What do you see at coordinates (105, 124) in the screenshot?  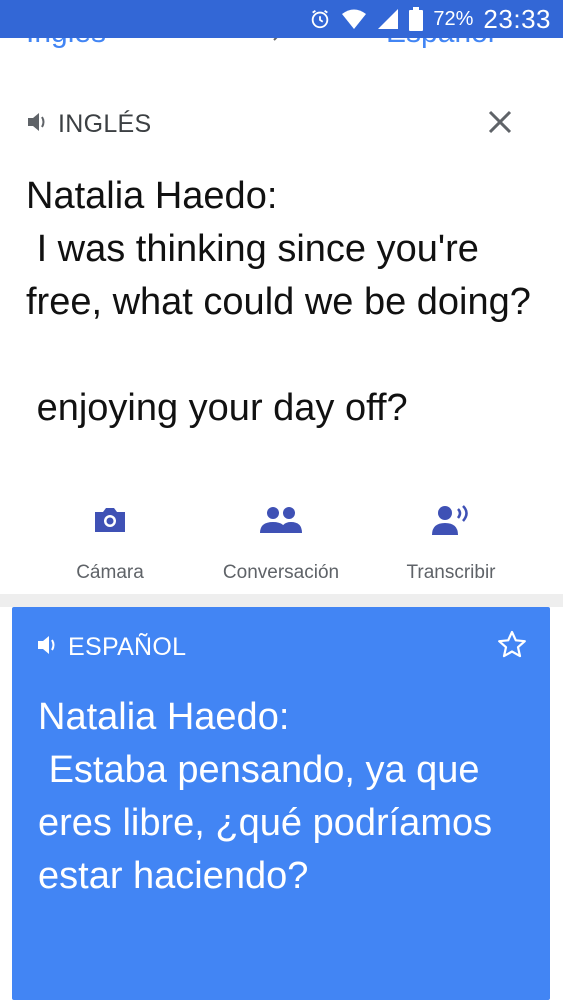 I see `source-language-label: INGLÉS` at bounding box center [105, 124].